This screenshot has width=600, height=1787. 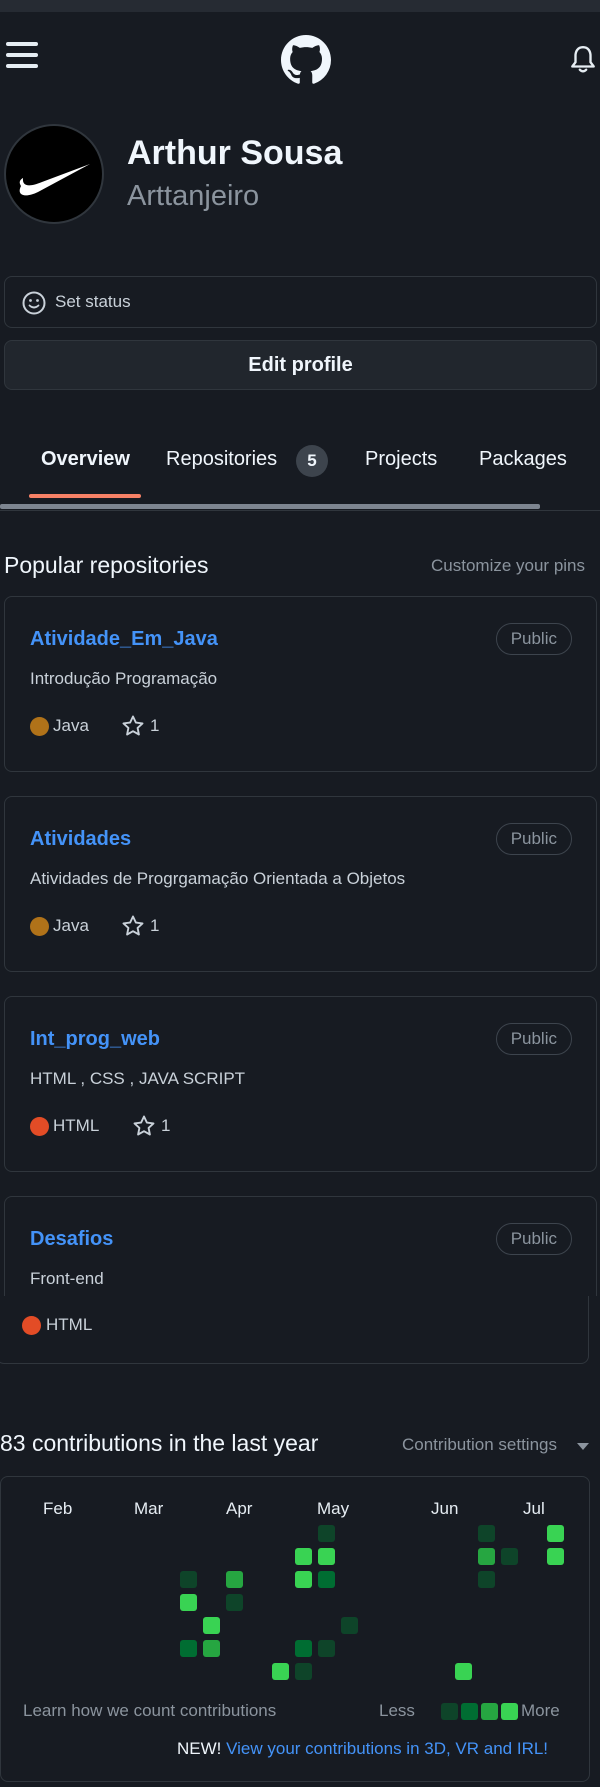 I want to click on tabs-divider, so click(x=300, y=510).